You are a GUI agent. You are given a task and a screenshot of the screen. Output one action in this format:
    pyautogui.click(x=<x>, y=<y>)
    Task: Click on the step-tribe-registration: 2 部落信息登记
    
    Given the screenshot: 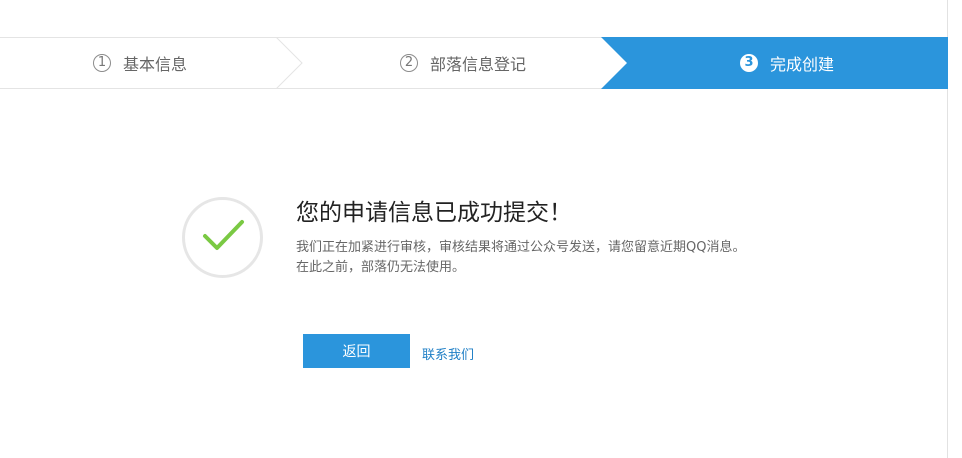 What is the action you would take?
    pyautogui.click(x=463, y=62)
    